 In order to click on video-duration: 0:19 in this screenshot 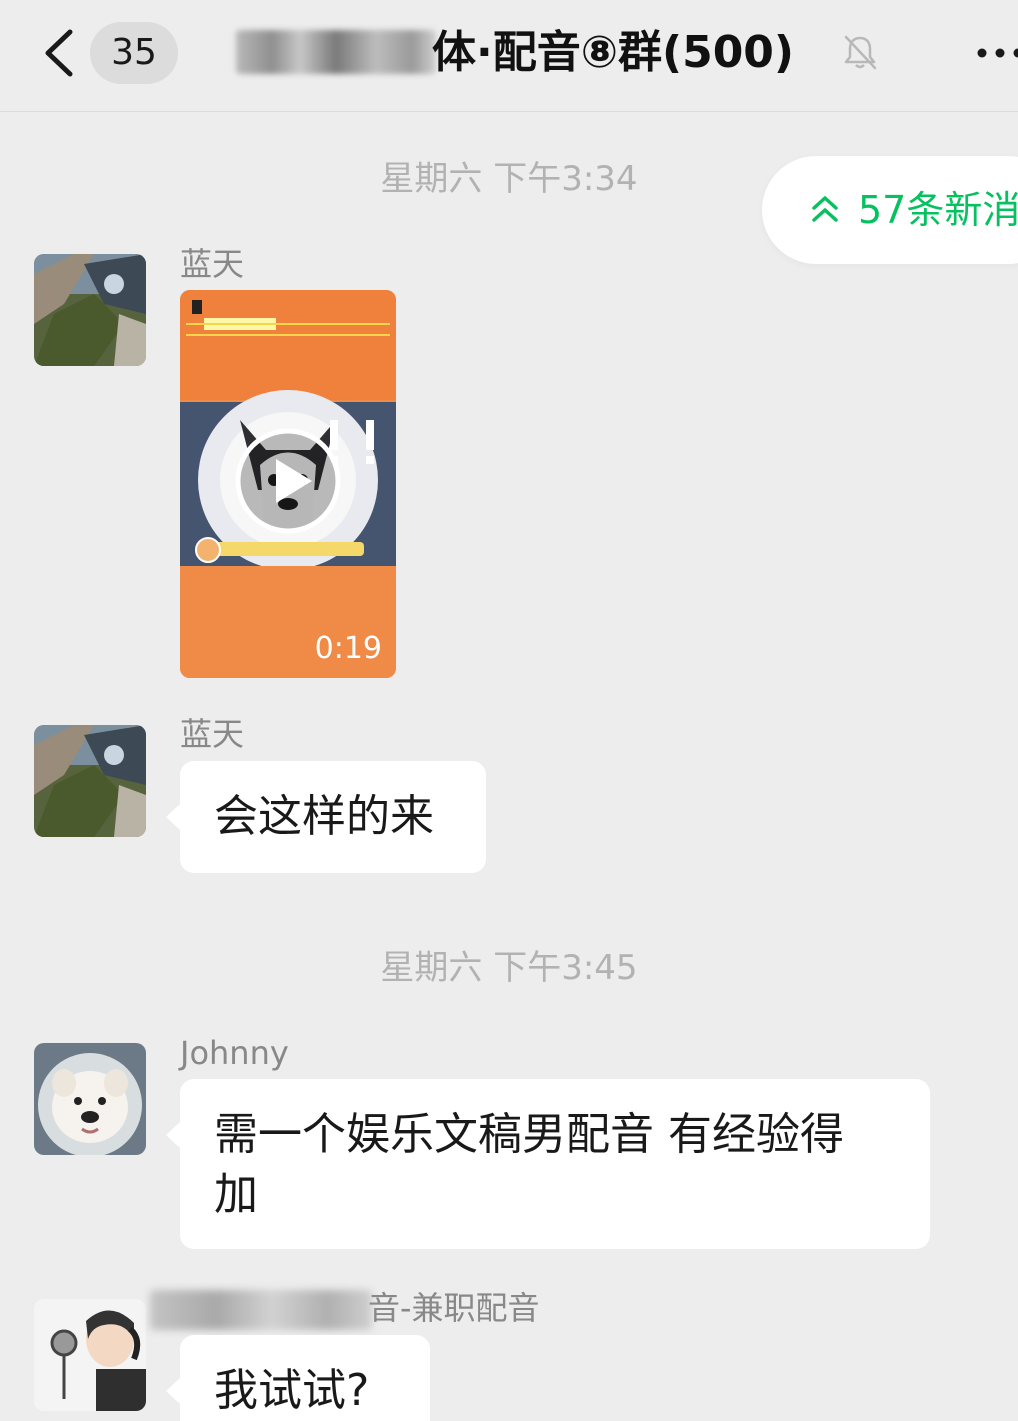, I will do `click(348, 648)`.